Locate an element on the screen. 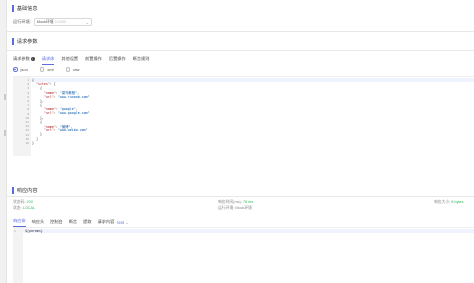  response-title: 响应内容 is located at coordinates (27, 191).